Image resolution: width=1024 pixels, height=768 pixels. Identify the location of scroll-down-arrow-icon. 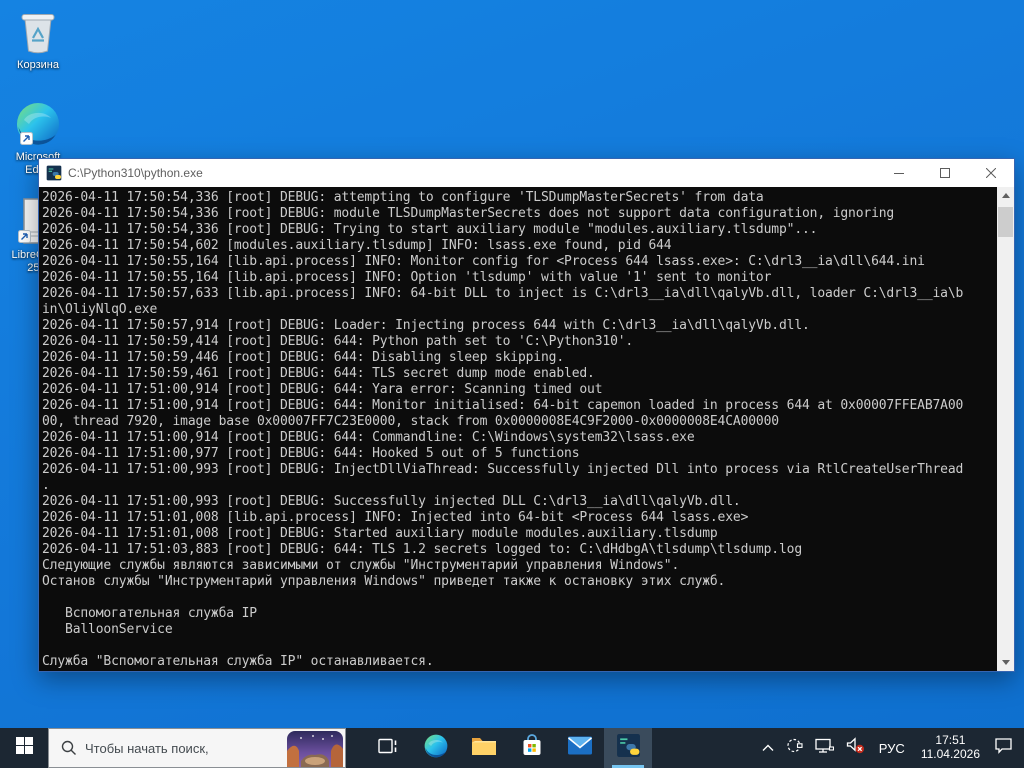
(1005, 662).